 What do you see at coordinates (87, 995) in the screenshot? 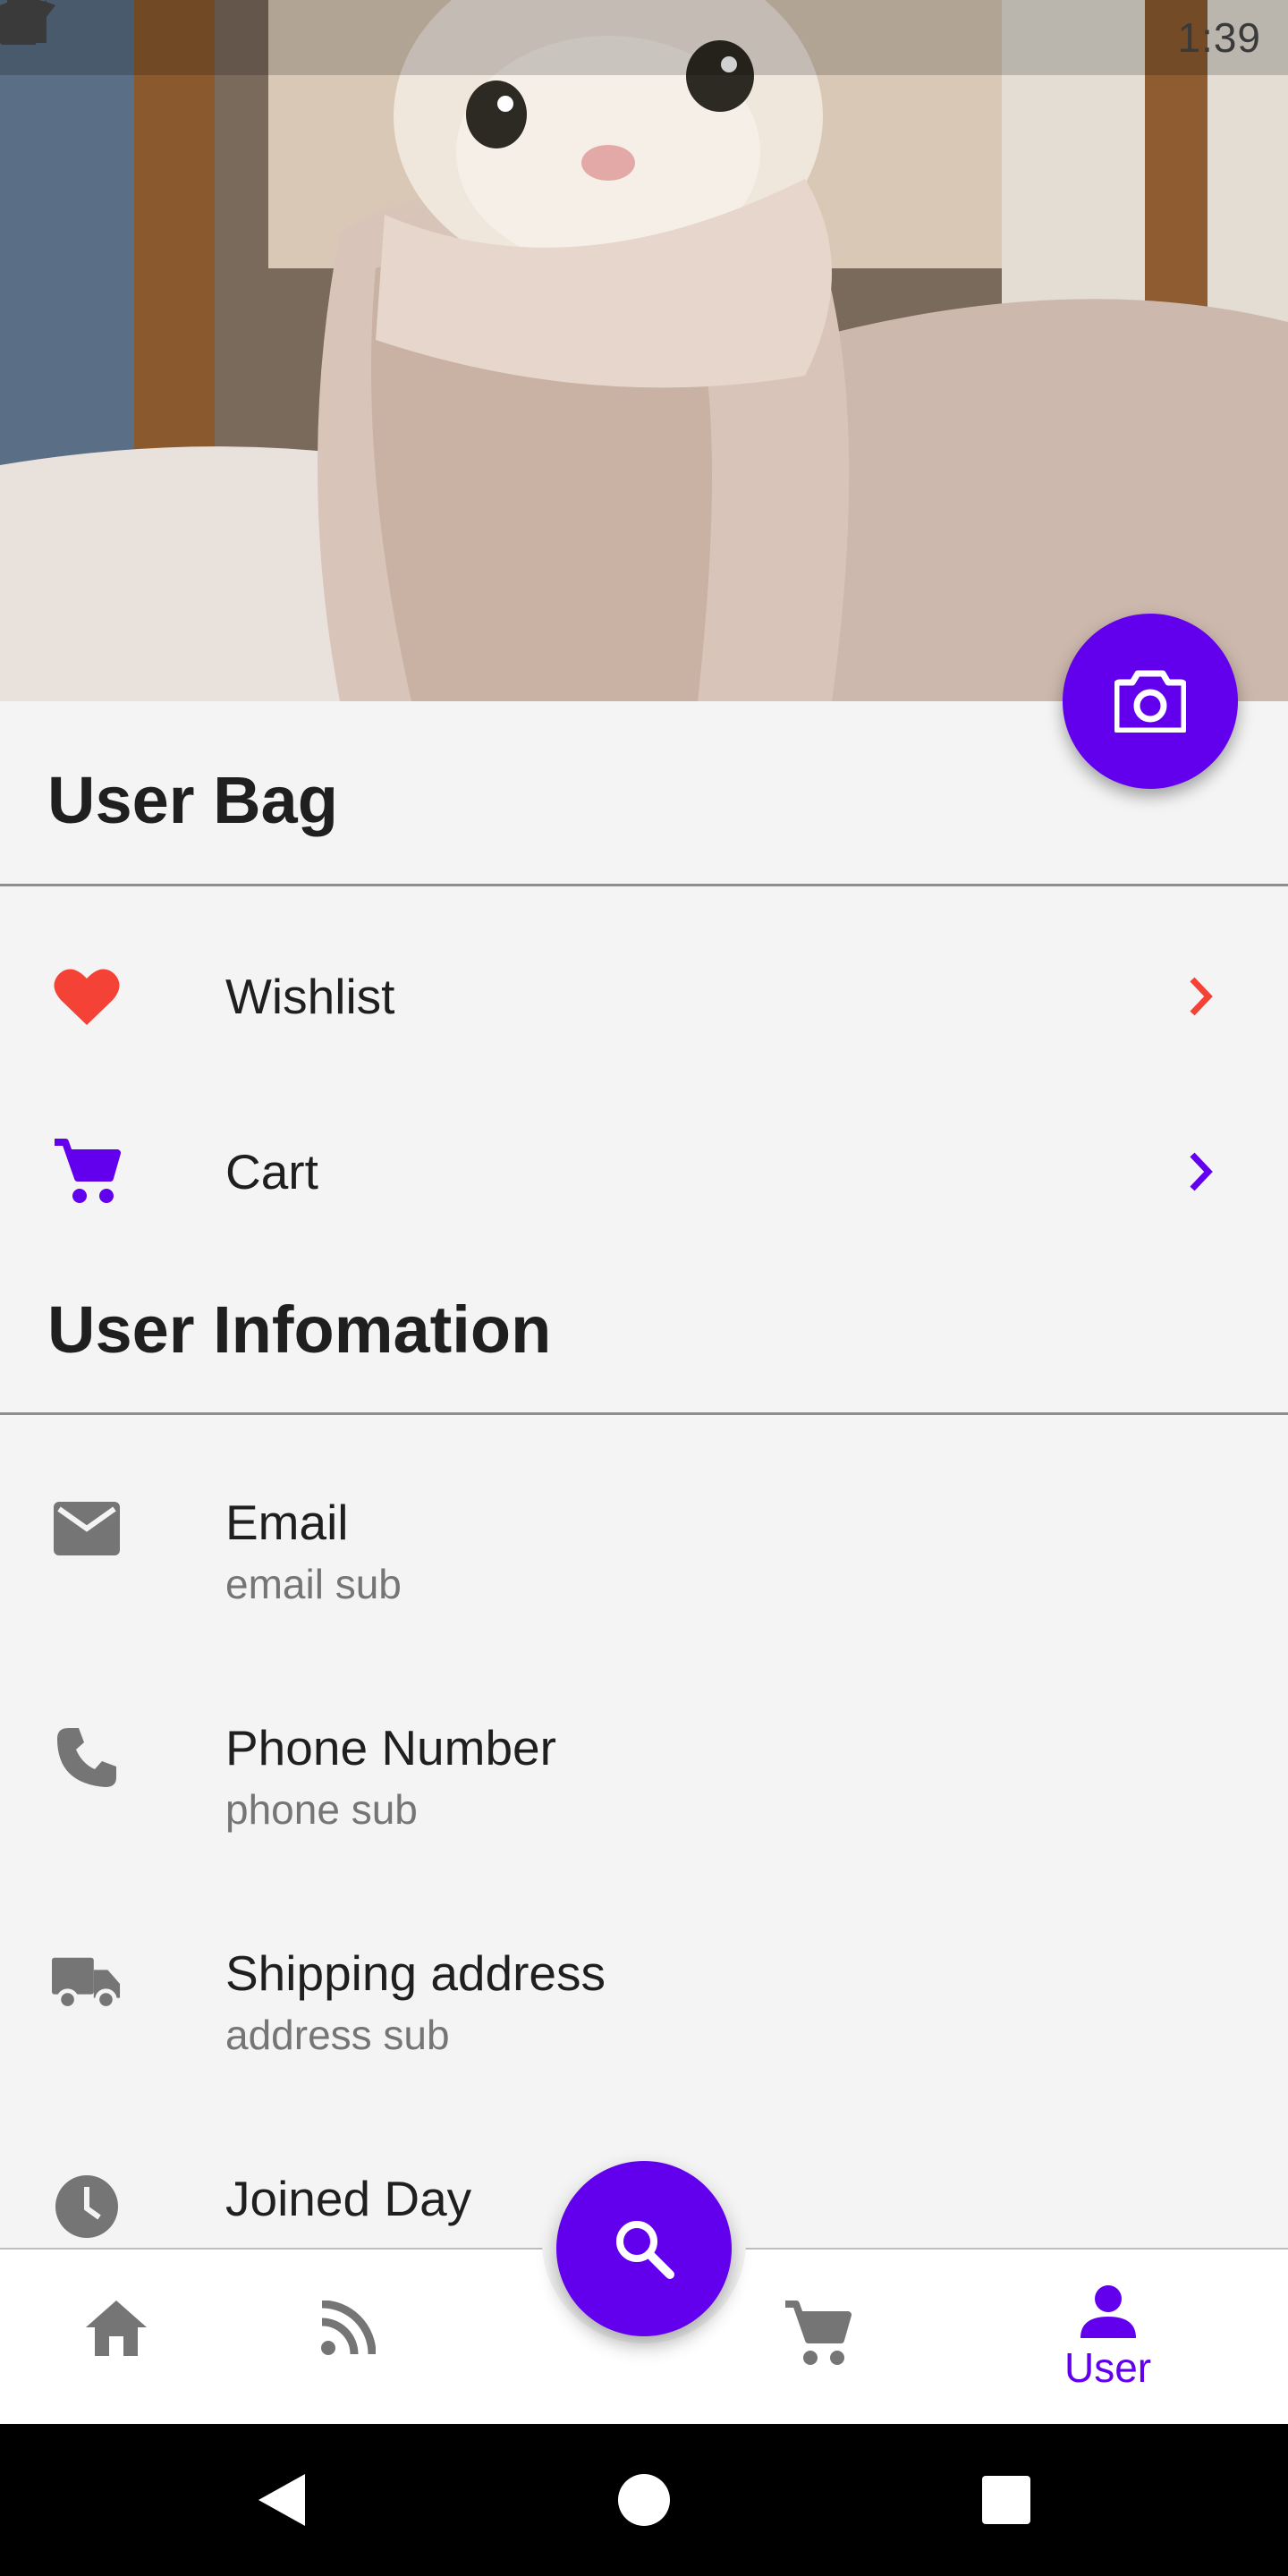
I see `heart-icon` at bounding box center [87, 995].